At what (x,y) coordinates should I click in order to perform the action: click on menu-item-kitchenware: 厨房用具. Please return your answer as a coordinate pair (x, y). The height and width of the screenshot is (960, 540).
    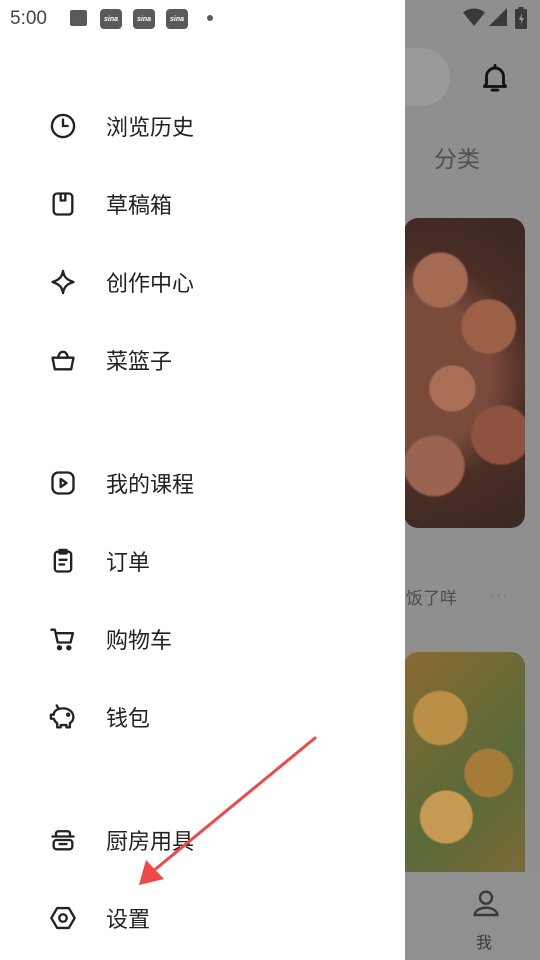
    Looking at the image, I should click on (208, 840).